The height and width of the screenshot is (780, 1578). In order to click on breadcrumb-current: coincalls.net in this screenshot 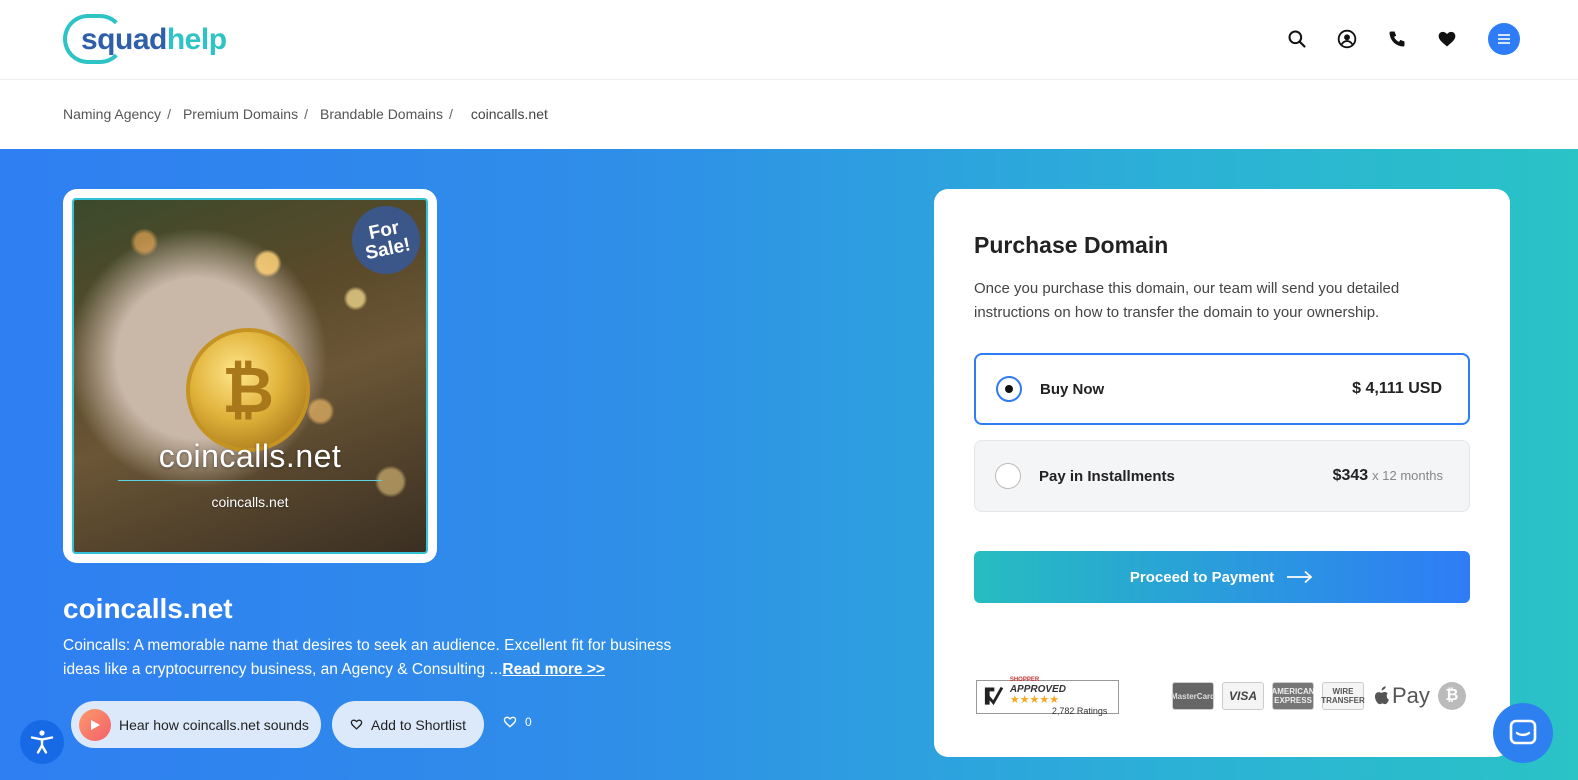, I will do `click(509, 114)`.